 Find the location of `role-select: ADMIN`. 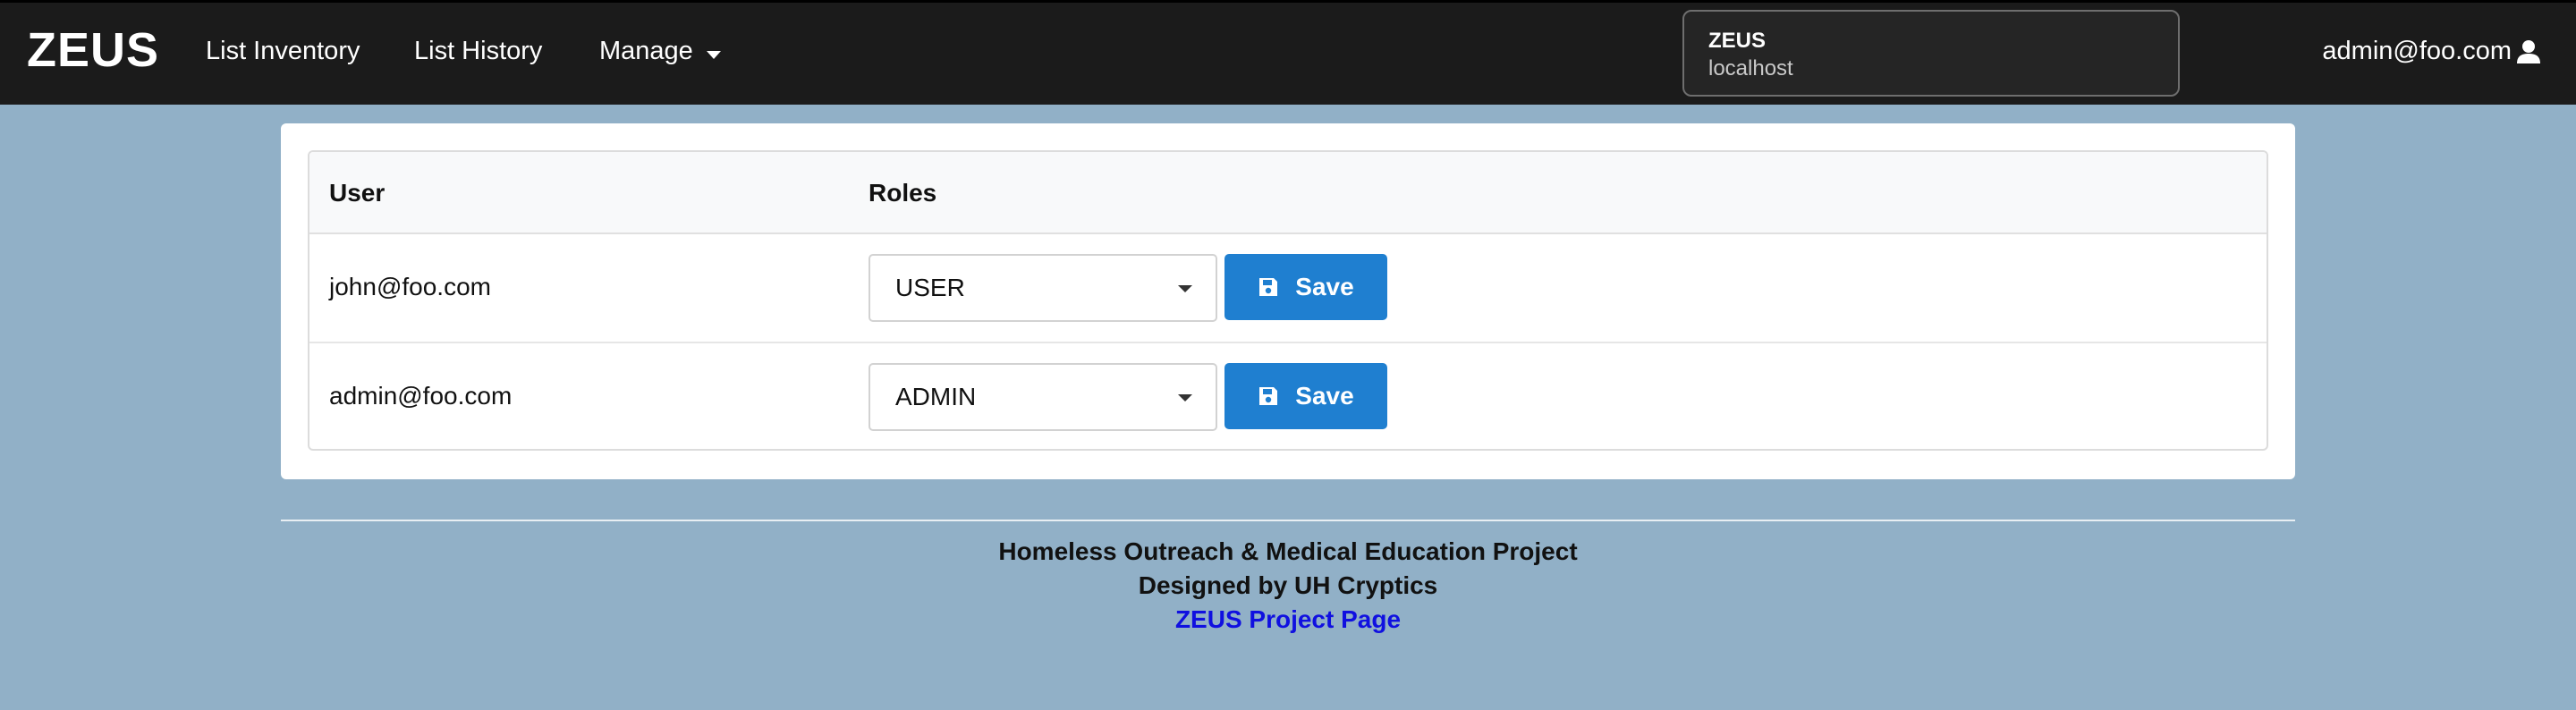

role-select: ADMIN is located at coordinates (1043, 397).